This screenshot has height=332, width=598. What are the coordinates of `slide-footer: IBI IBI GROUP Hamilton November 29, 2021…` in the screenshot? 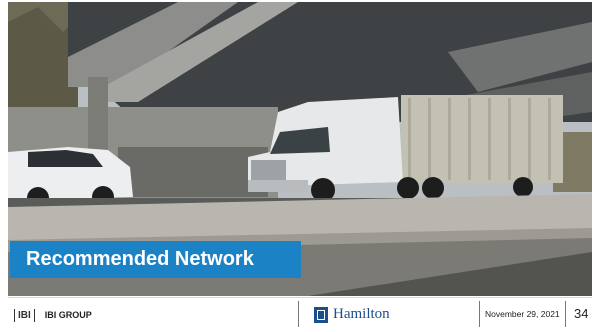 It's located at (300, 313).